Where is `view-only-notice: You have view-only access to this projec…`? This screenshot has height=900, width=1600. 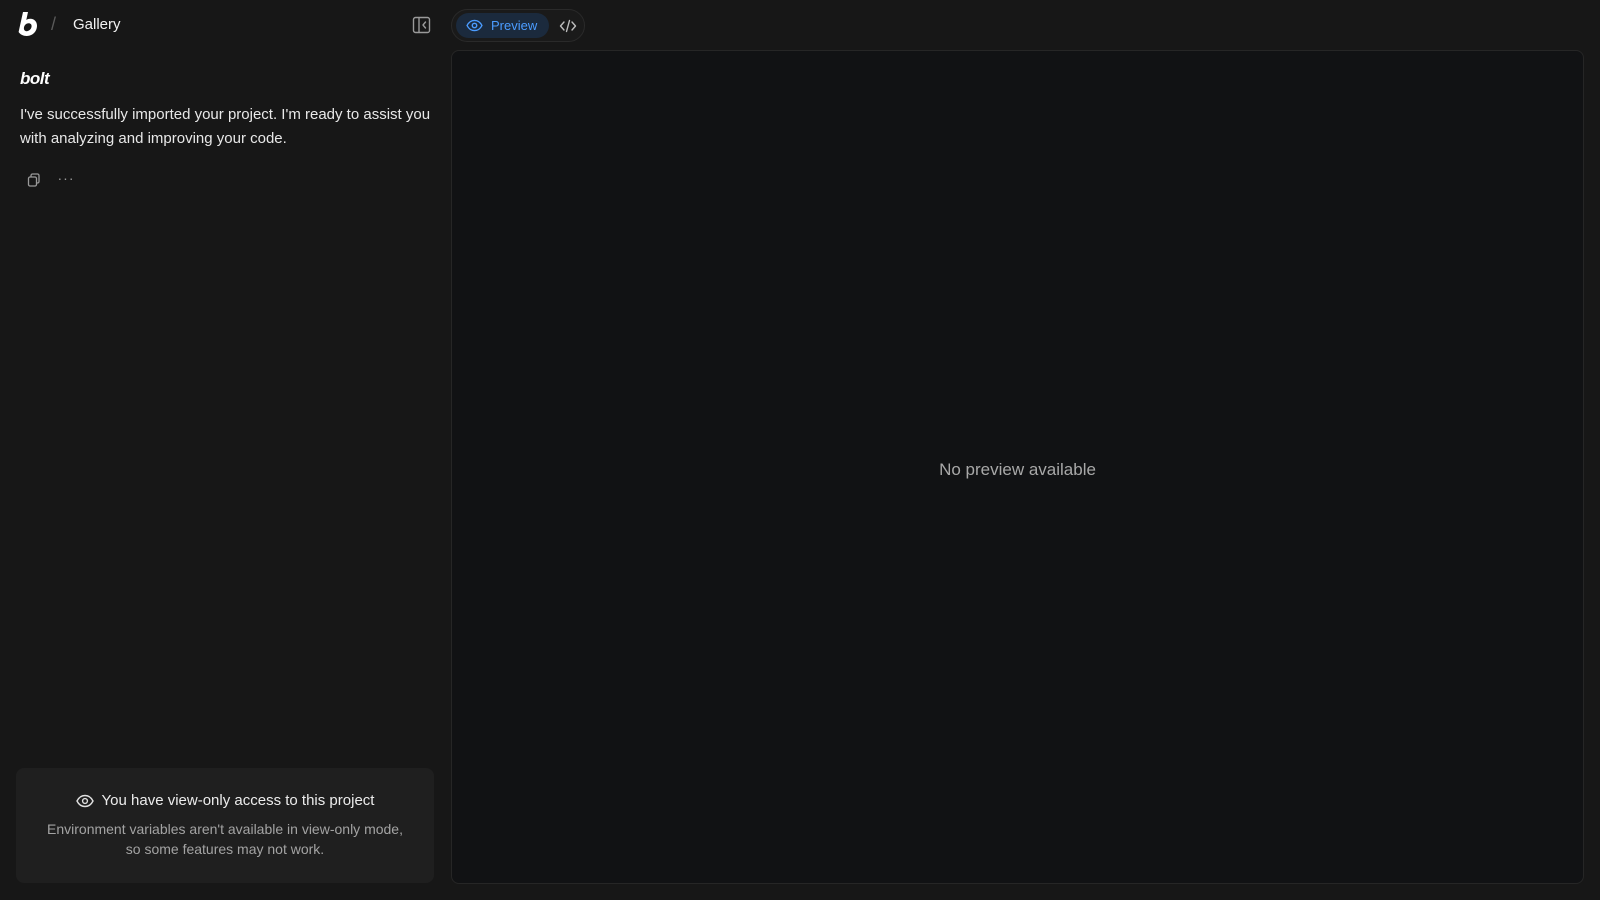 view-only-notice: You have view-only access to this projec… is located at coordinates (225, 825).